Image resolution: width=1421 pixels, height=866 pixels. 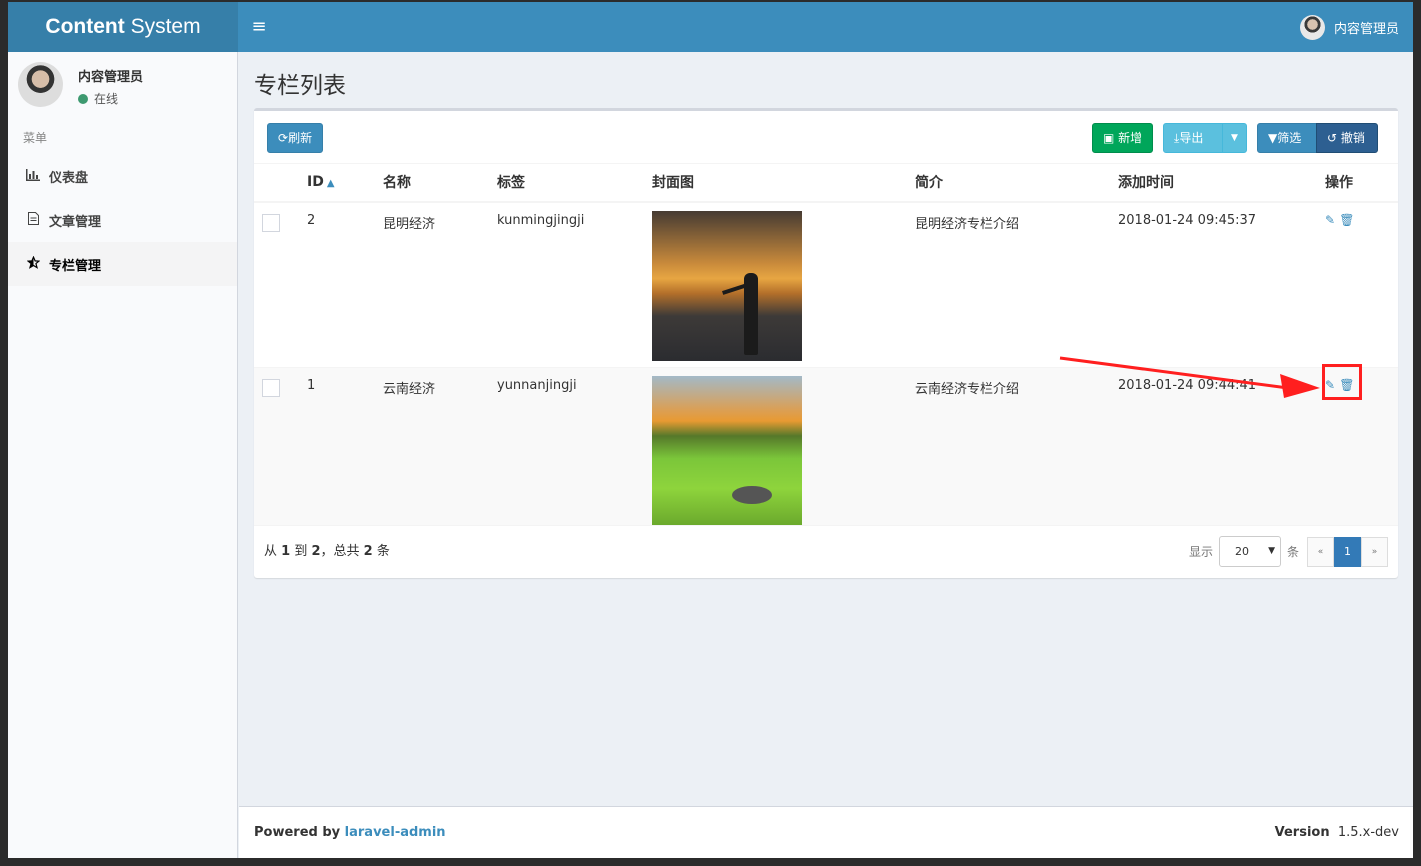 I want to click on cell-tag: yunnanjingji, so click(x=574, y=446).